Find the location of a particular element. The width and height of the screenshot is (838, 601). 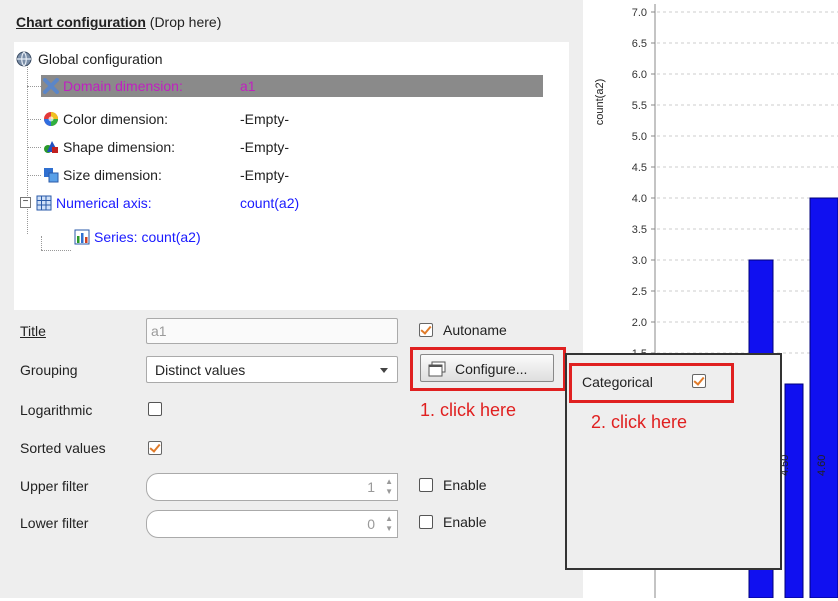

title-input: a1 is located at coordinates (272, 331).